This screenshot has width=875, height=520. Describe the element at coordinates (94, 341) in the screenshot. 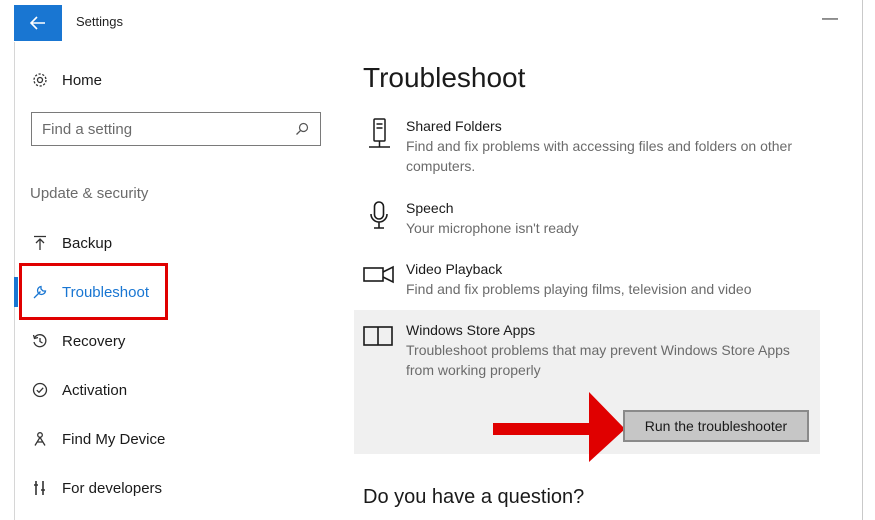

I see `sidebar-item-label: Recovery` at that location.